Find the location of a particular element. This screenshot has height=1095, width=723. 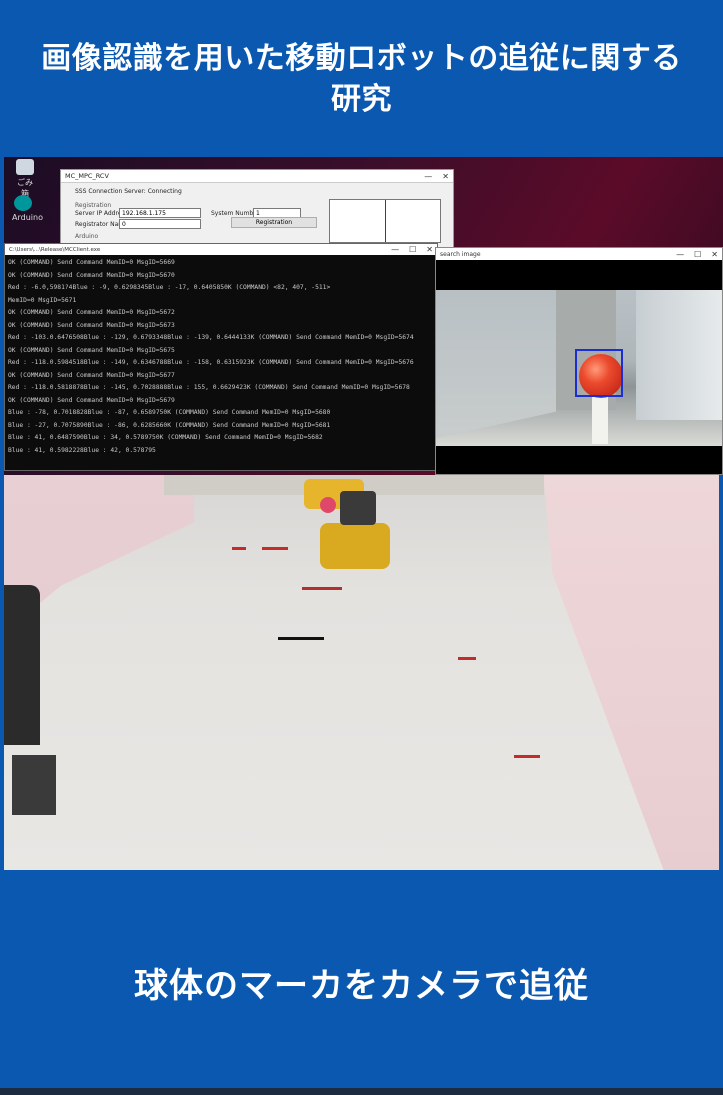

console-line: Blue : 41, 0.5982228Blue : 42, 0.578795 is located at coordinates (82, 450).